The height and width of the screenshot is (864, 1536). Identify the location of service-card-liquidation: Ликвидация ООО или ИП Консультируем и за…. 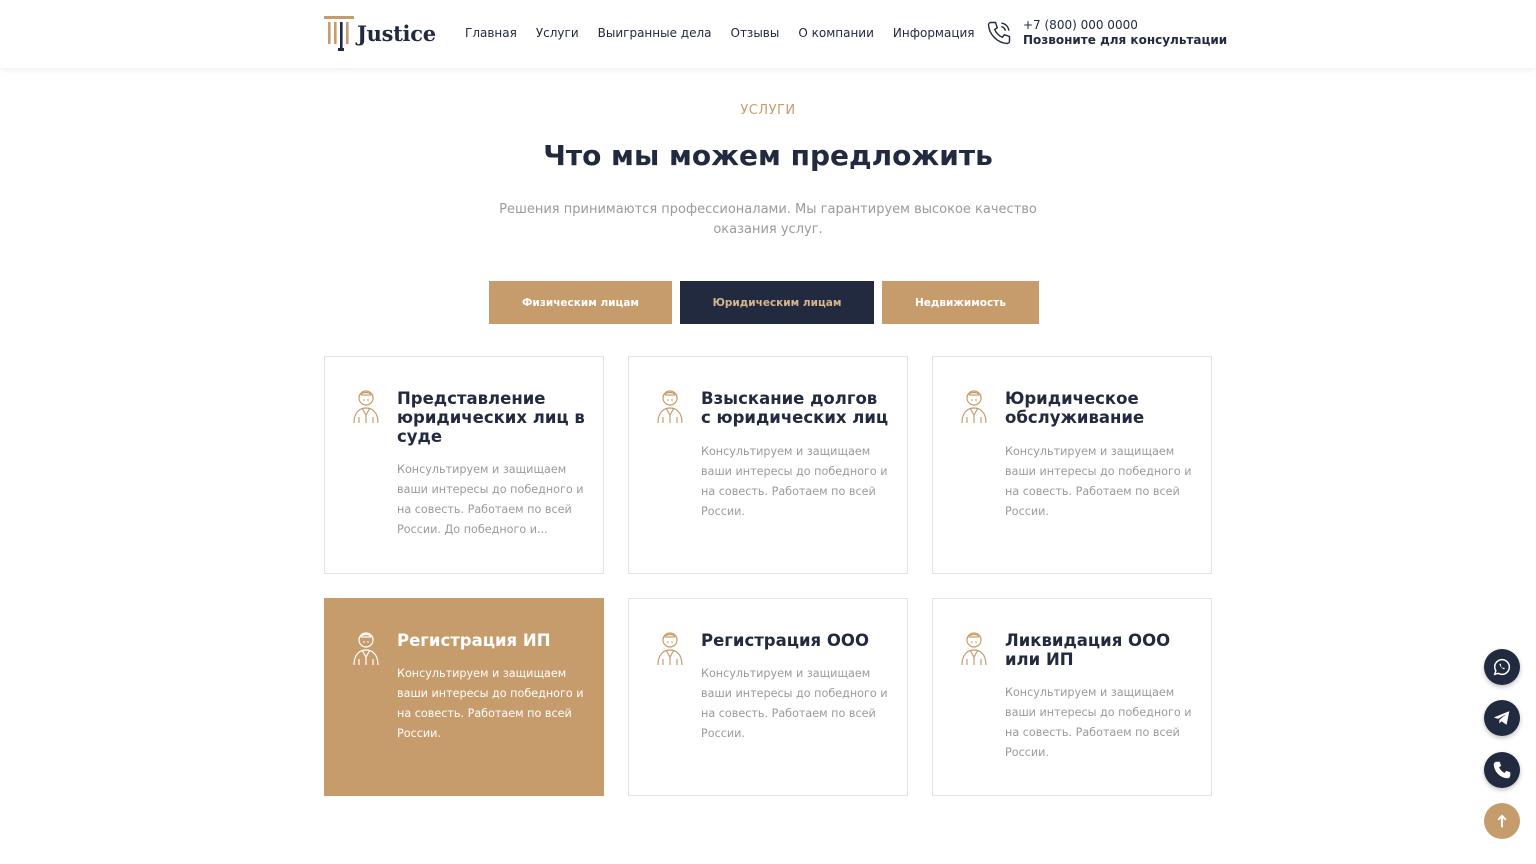
(1072, 697).